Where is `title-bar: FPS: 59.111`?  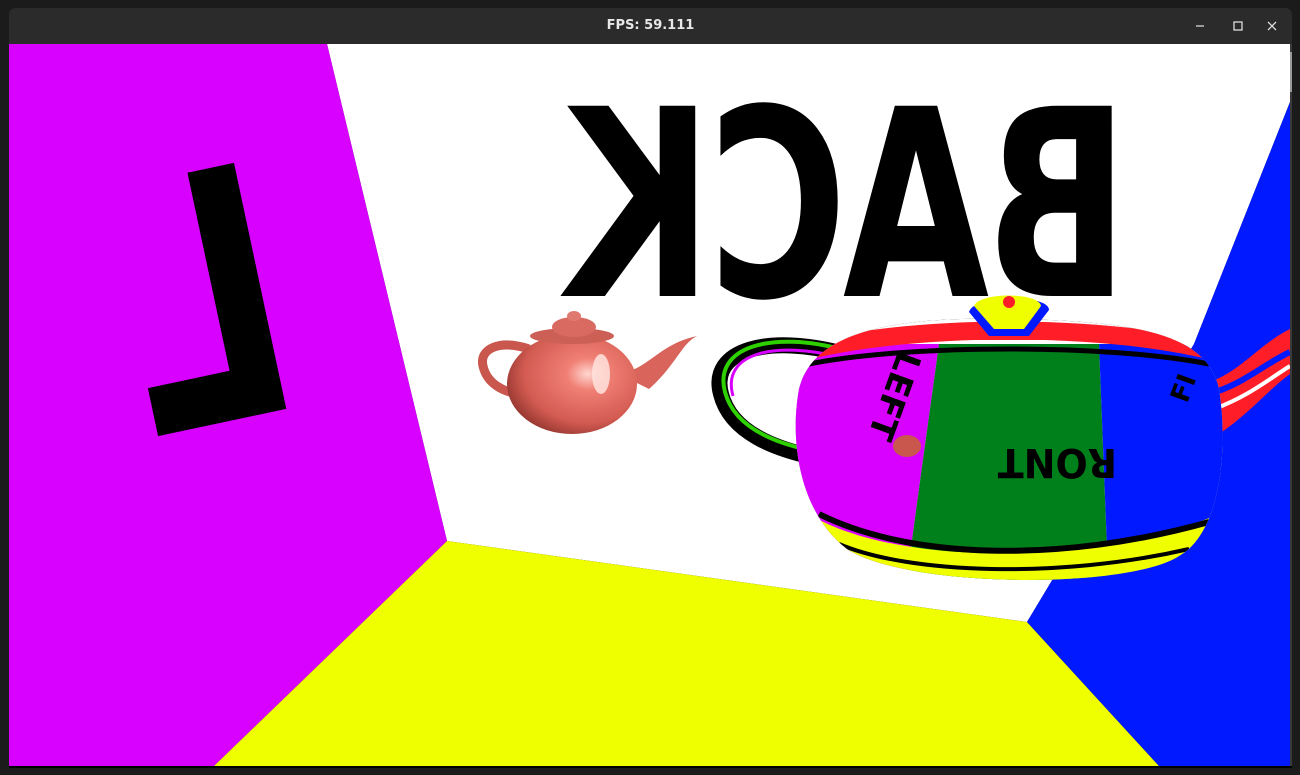 title-bar: FPS: 59.111 is located at coordinates (650, 26).